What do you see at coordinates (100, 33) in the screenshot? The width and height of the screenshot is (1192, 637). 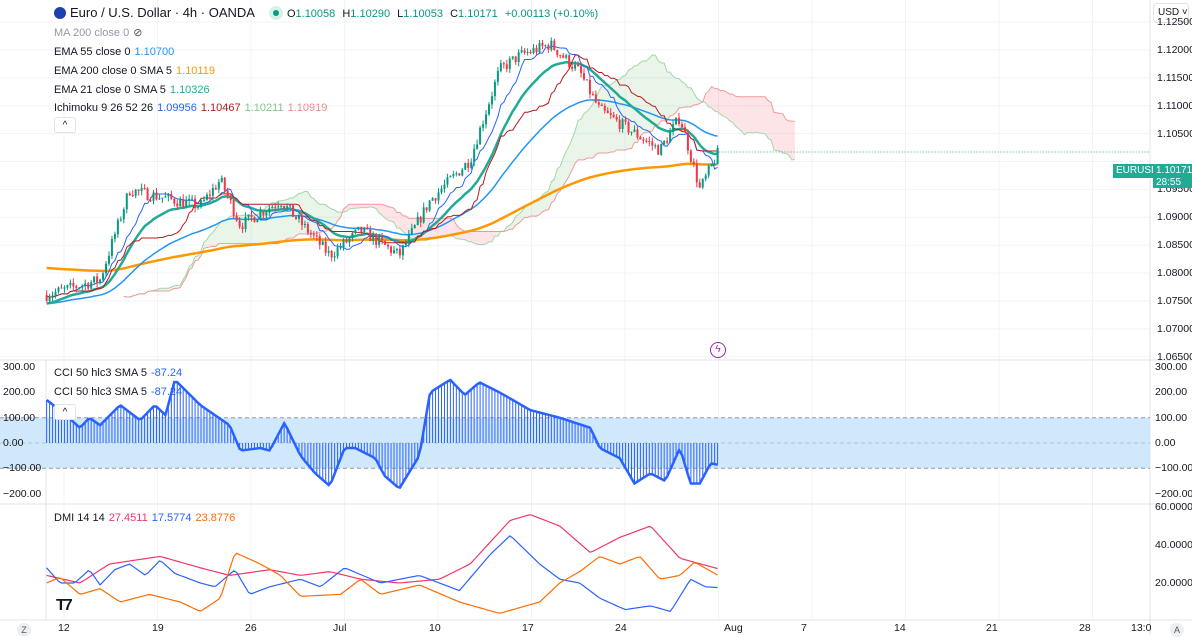 I see `legend-ma200: MA 200 close 0⊘` at bounding box center [100, 33].